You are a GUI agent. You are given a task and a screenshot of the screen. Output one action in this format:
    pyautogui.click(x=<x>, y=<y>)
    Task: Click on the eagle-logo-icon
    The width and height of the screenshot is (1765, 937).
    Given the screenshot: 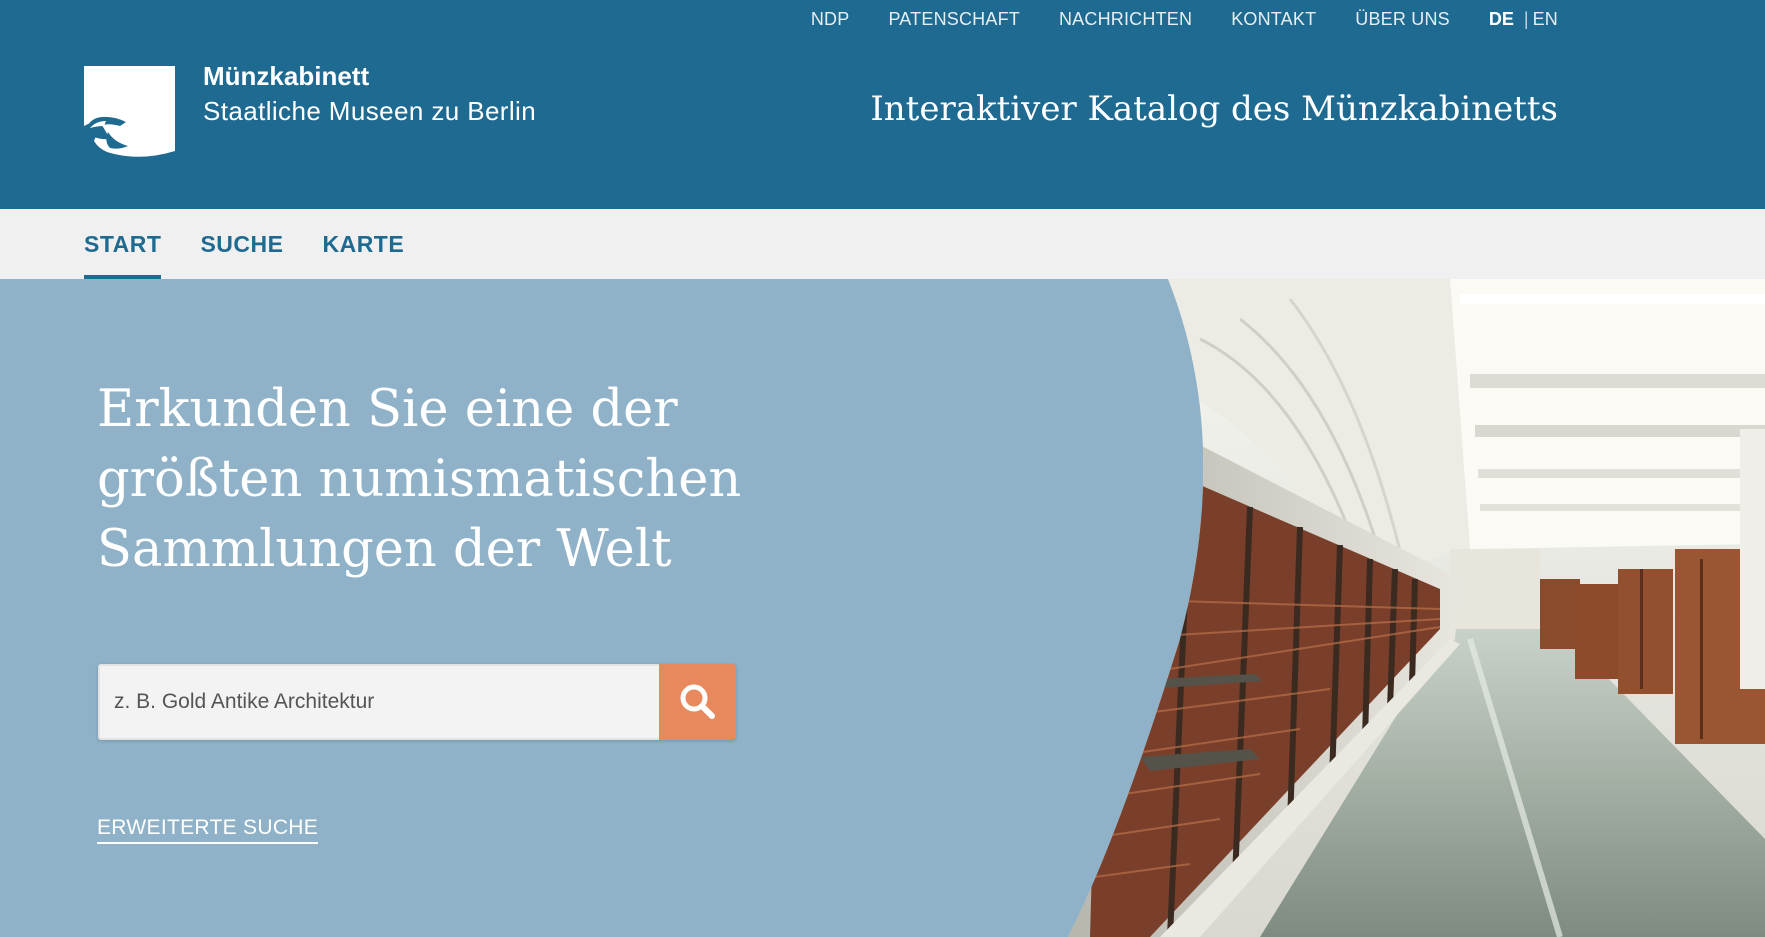 What is the action you would take?
    pyautogui.click(x=129, y=112)
    